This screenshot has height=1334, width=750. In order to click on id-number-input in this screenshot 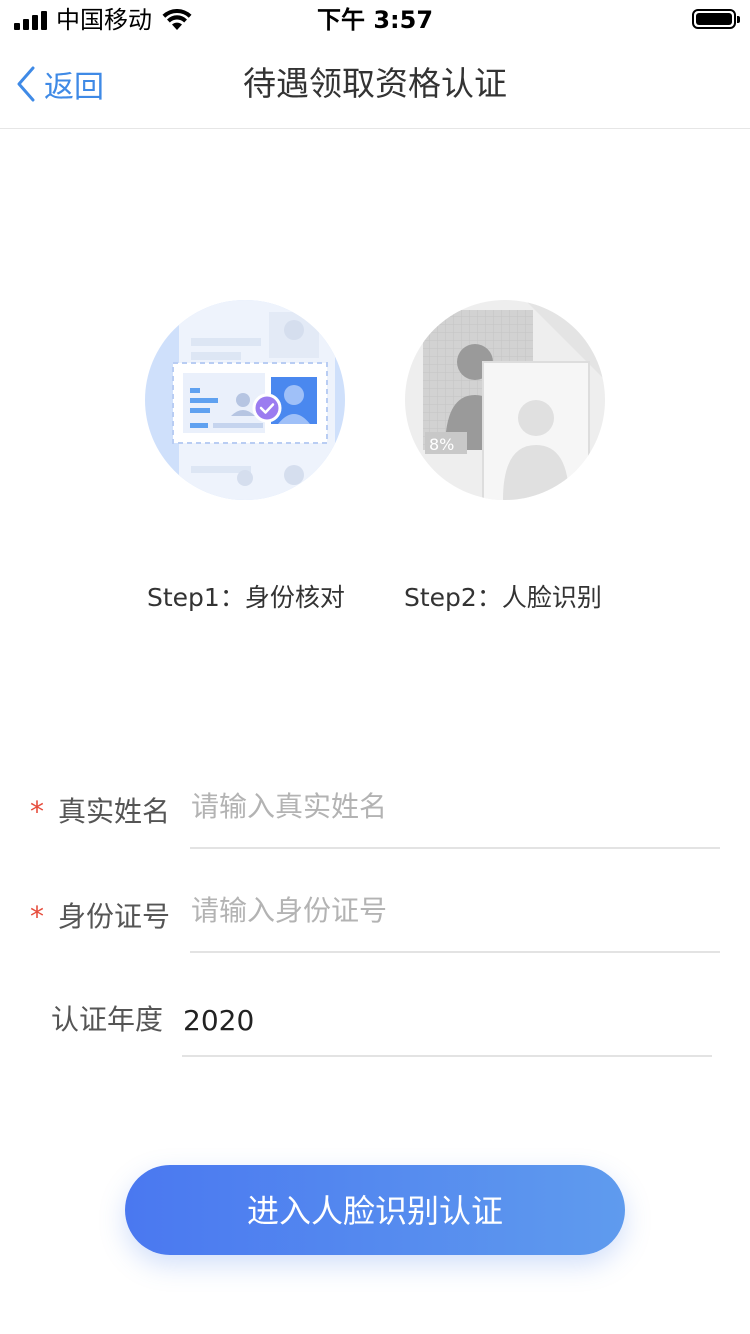, I will do `click(451, 910)`.